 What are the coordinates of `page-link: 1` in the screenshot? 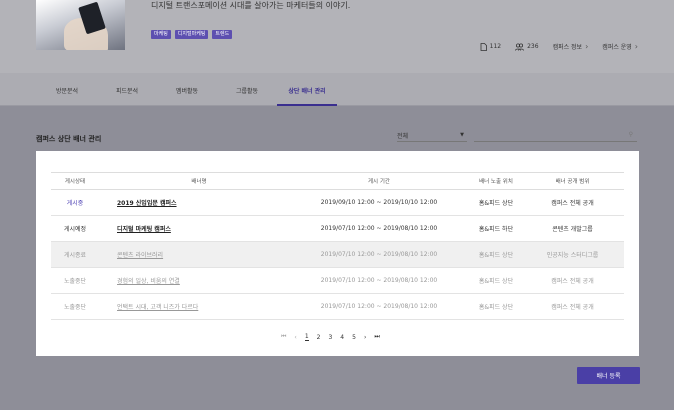 It's located at (306, 337).